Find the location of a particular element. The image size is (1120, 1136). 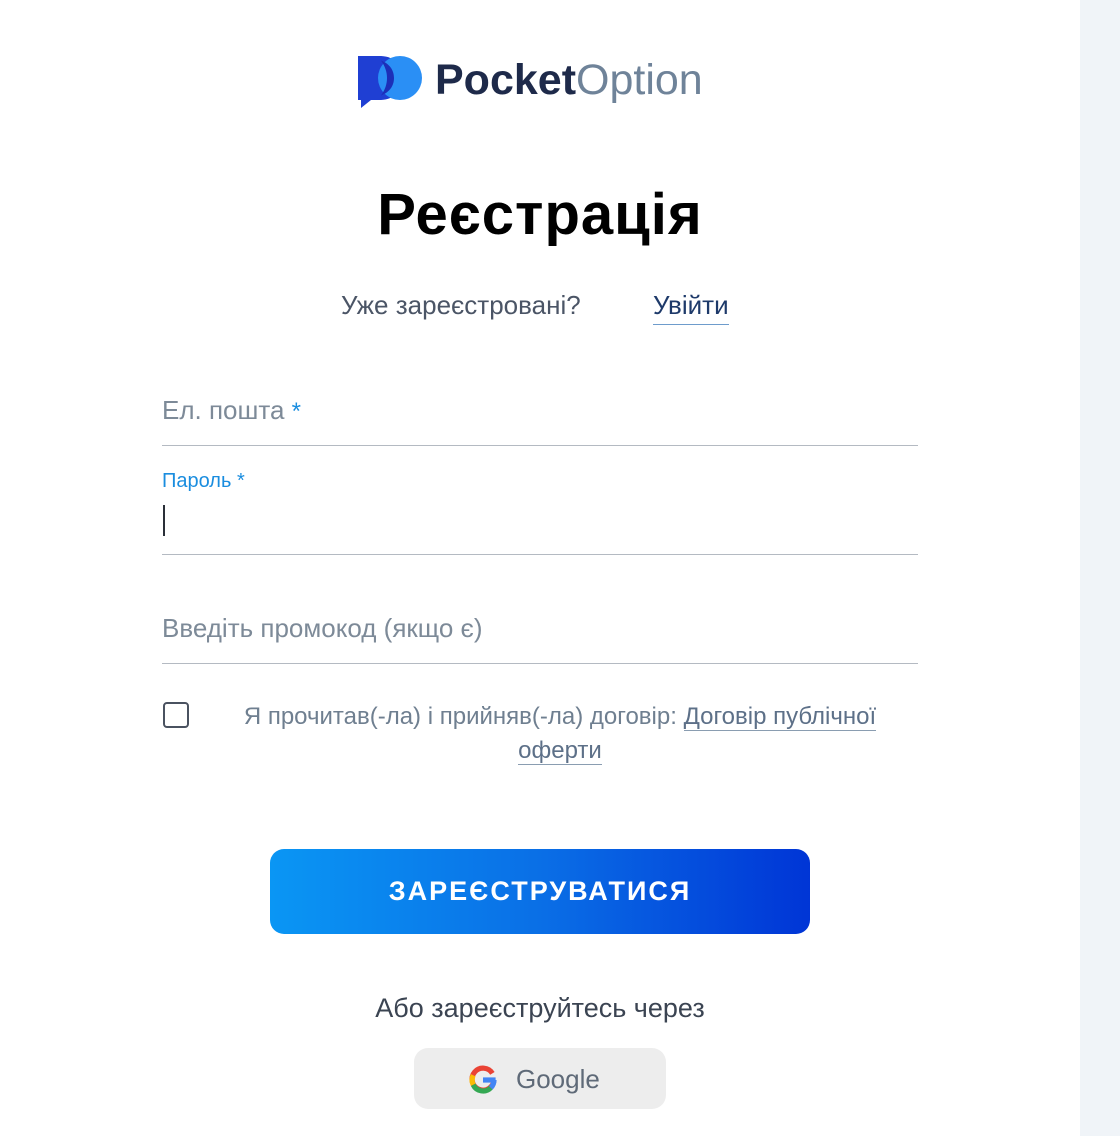

google-icon is located at coordinates (483, 1079).